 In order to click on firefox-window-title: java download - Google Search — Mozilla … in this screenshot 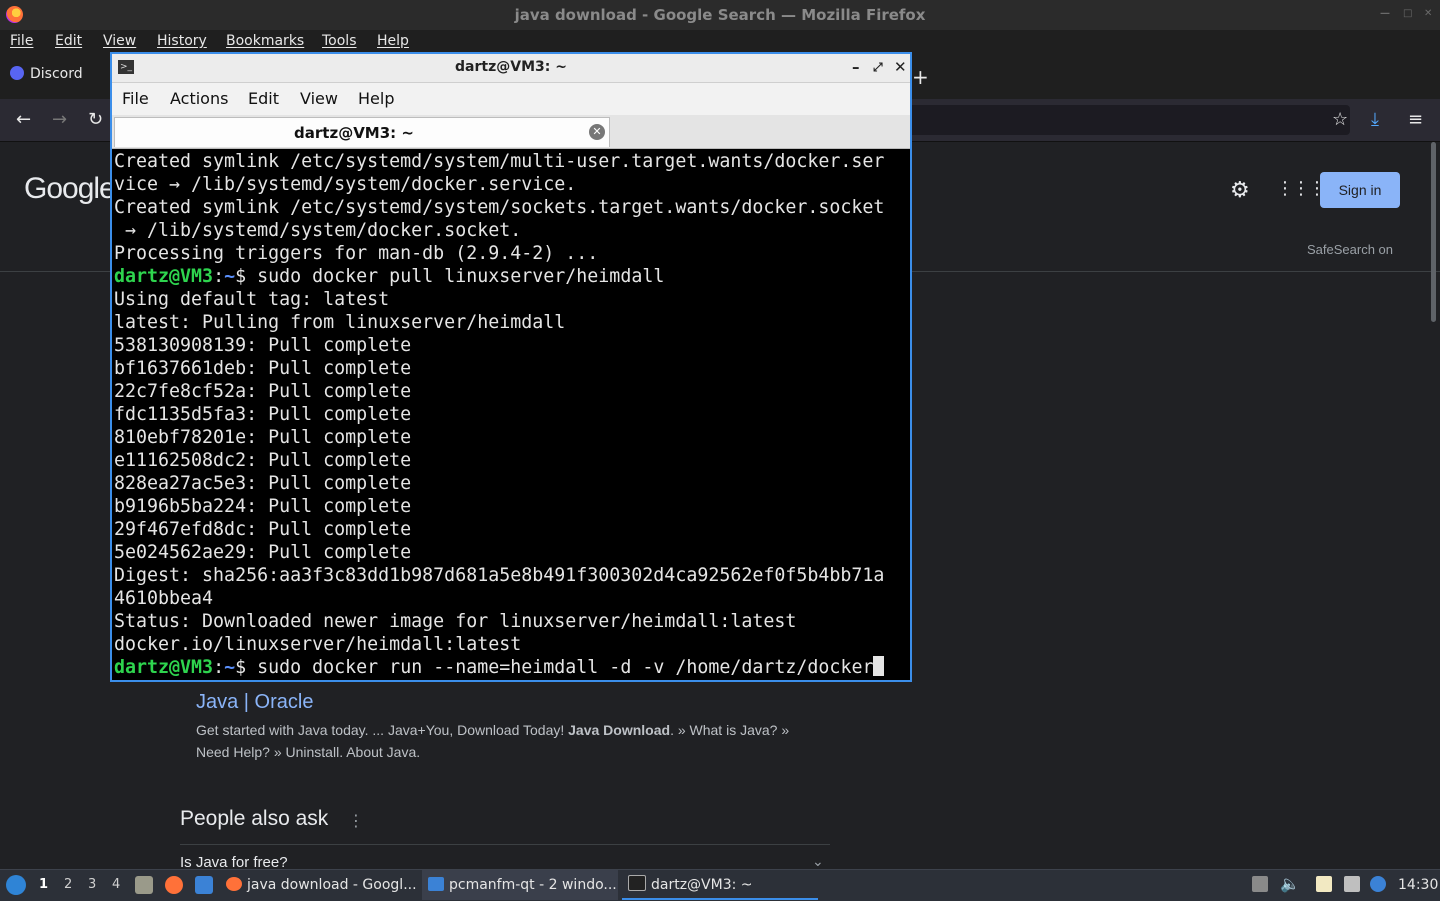, I will do `click(720, 15)`.